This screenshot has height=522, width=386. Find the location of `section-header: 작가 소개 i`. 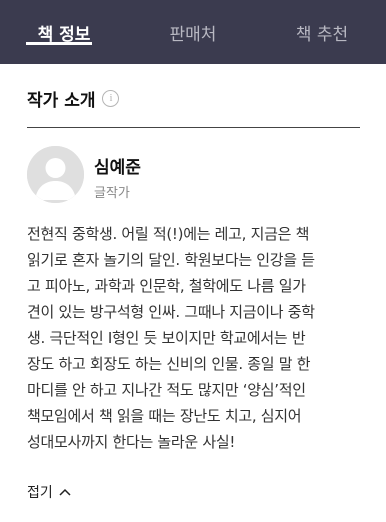

section-header: 작가 소개 i is located at coordinates (73, 98).